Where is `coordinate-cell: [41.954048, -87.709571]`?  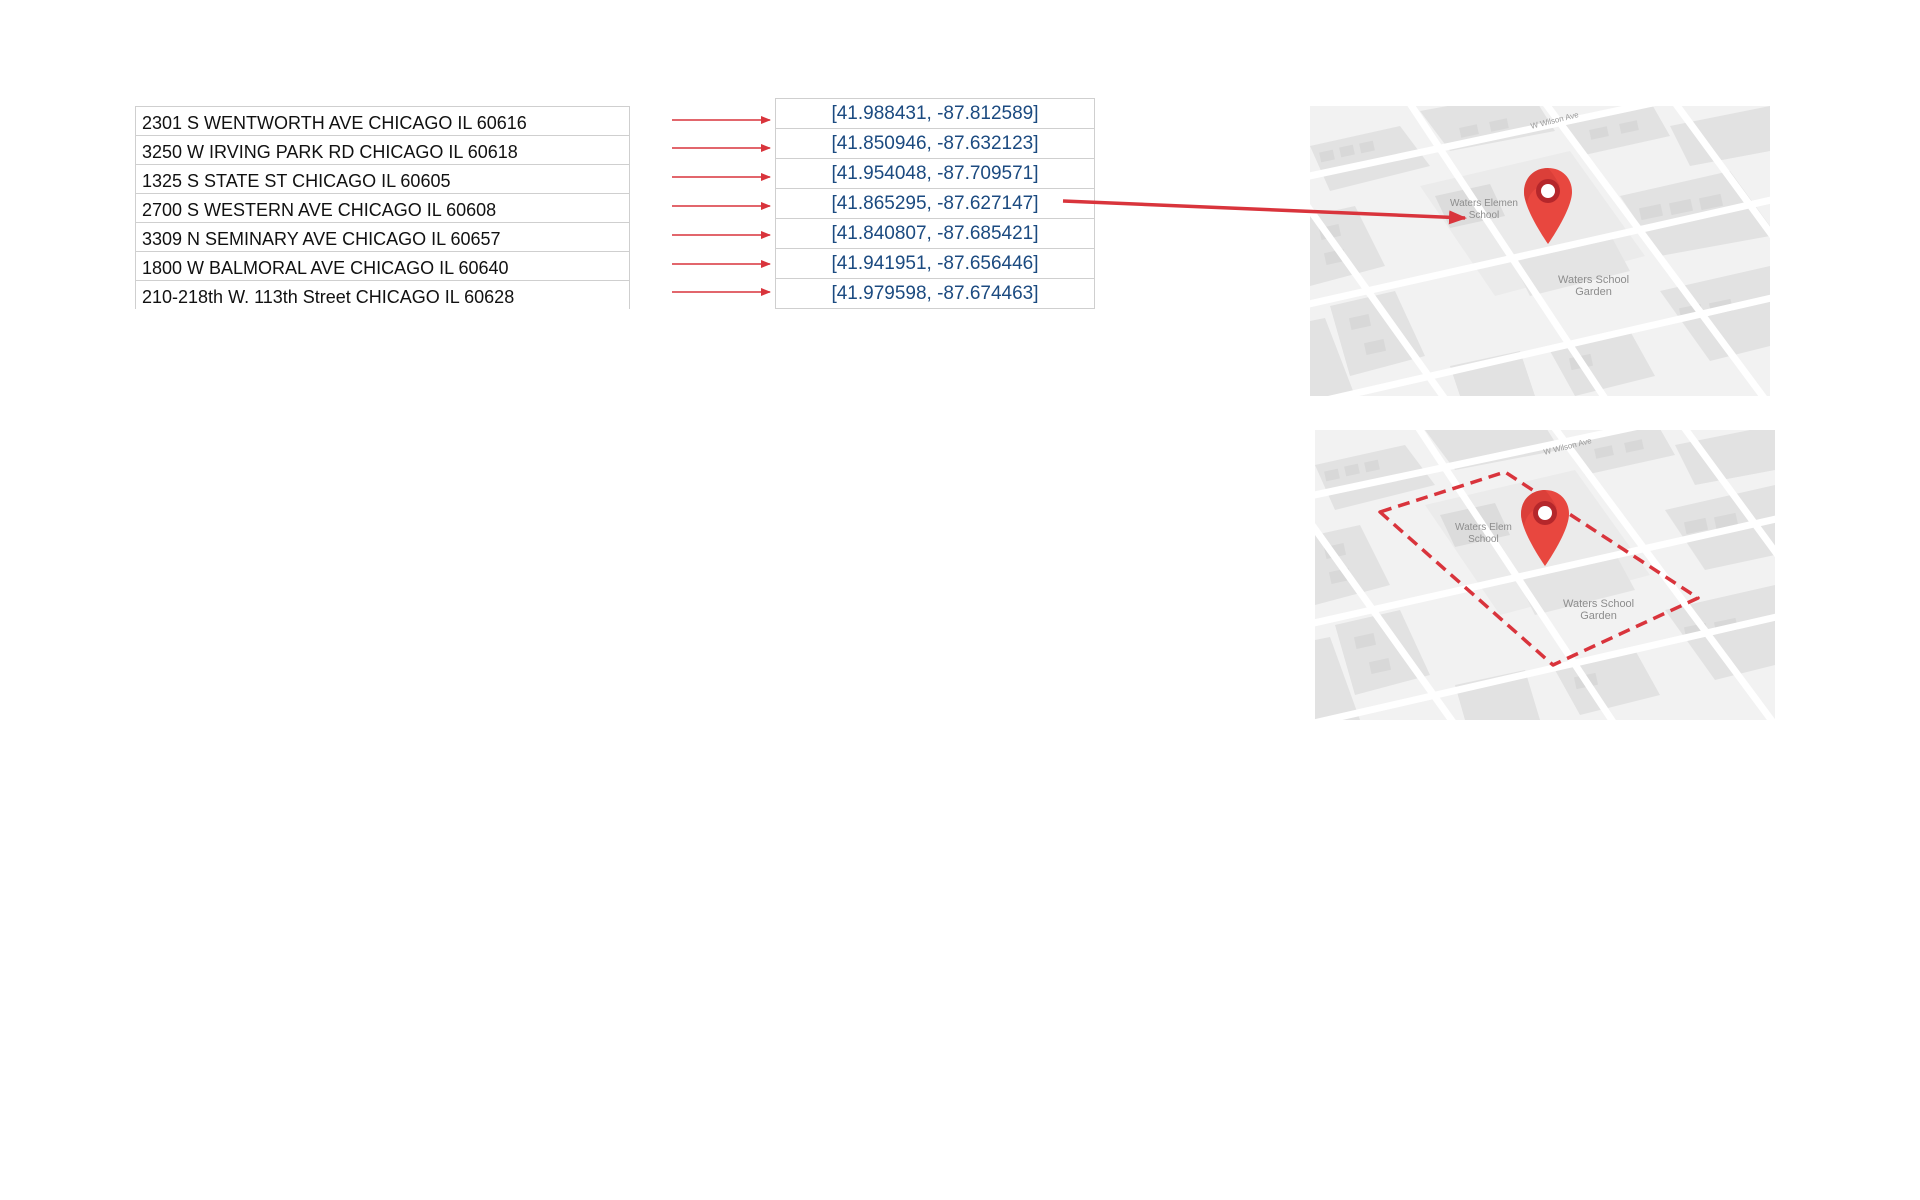 coordinate-cell: [41.954048, -87.709571] is located at coordinates (935, 173).